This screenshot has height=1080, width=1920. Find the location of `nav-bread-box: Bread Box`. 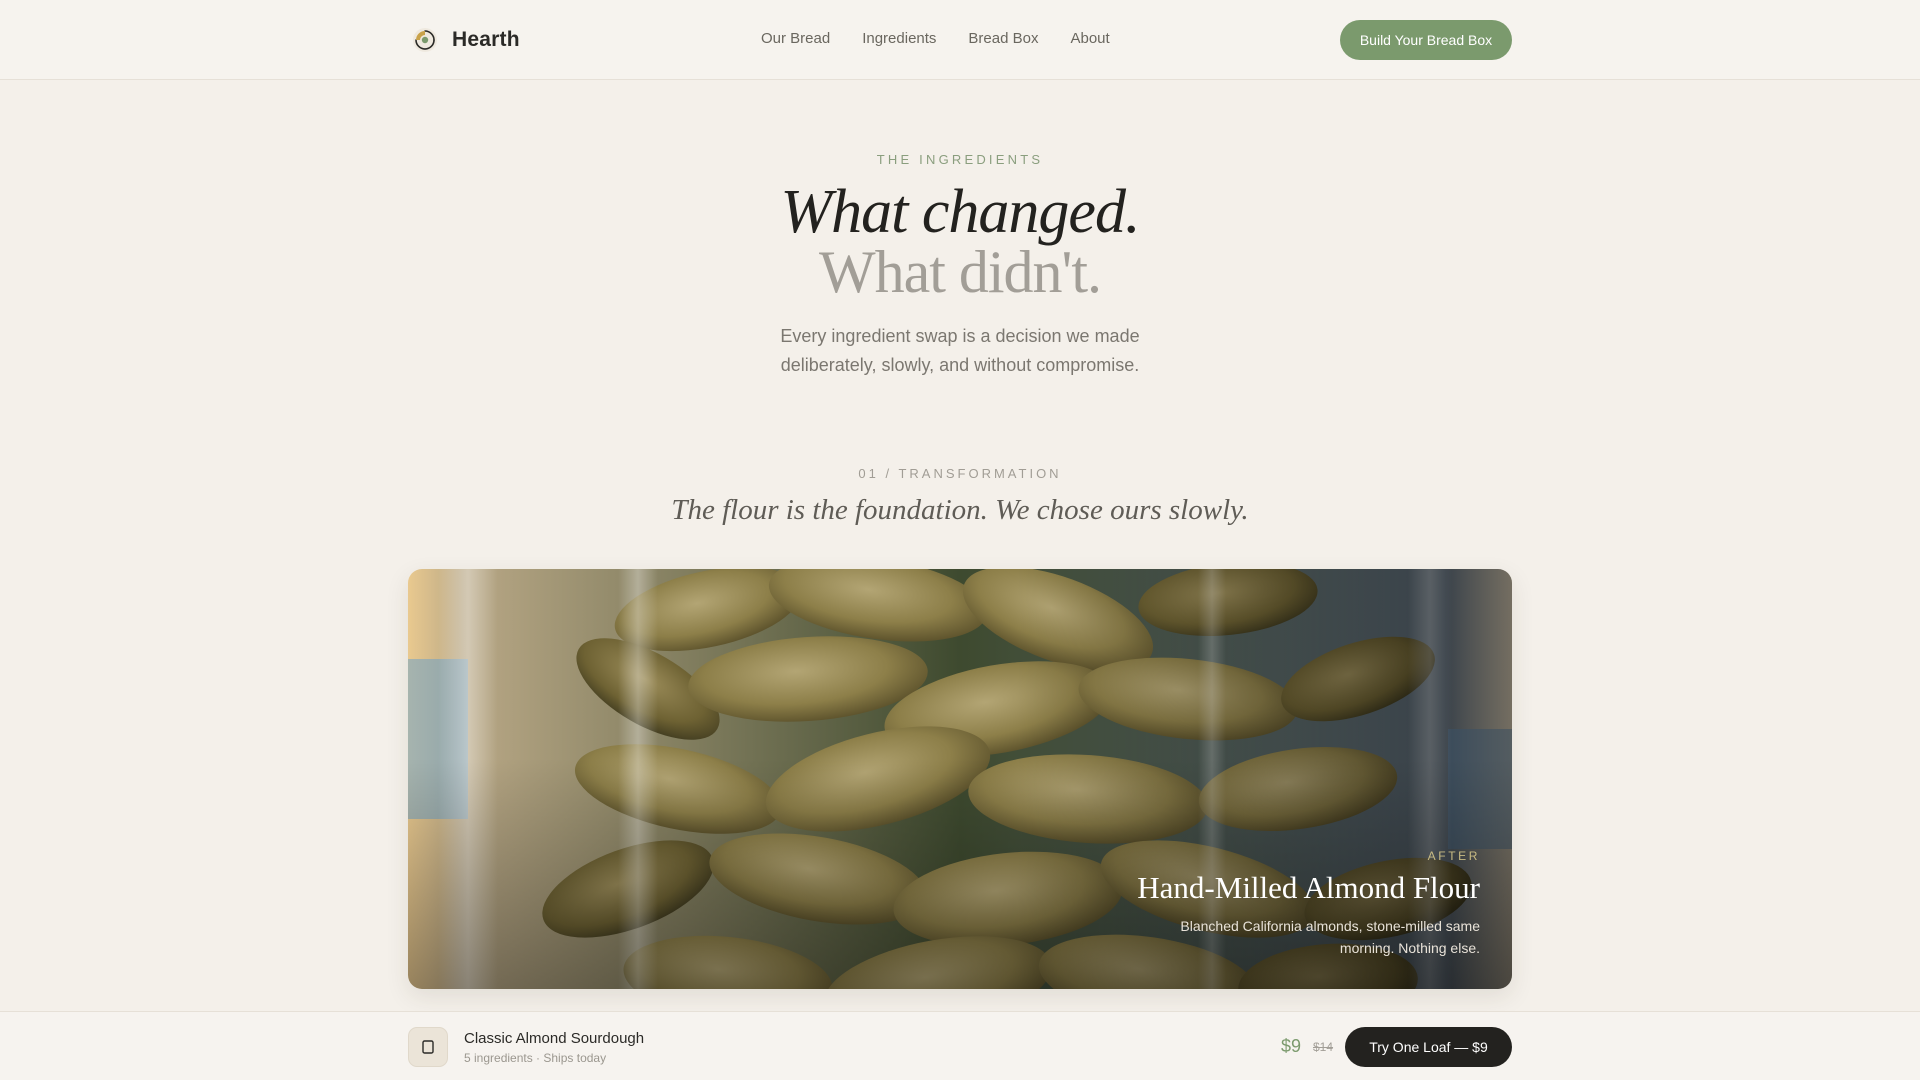

nav-bread-box: Bread Box is located at coordinates (1003, 38).